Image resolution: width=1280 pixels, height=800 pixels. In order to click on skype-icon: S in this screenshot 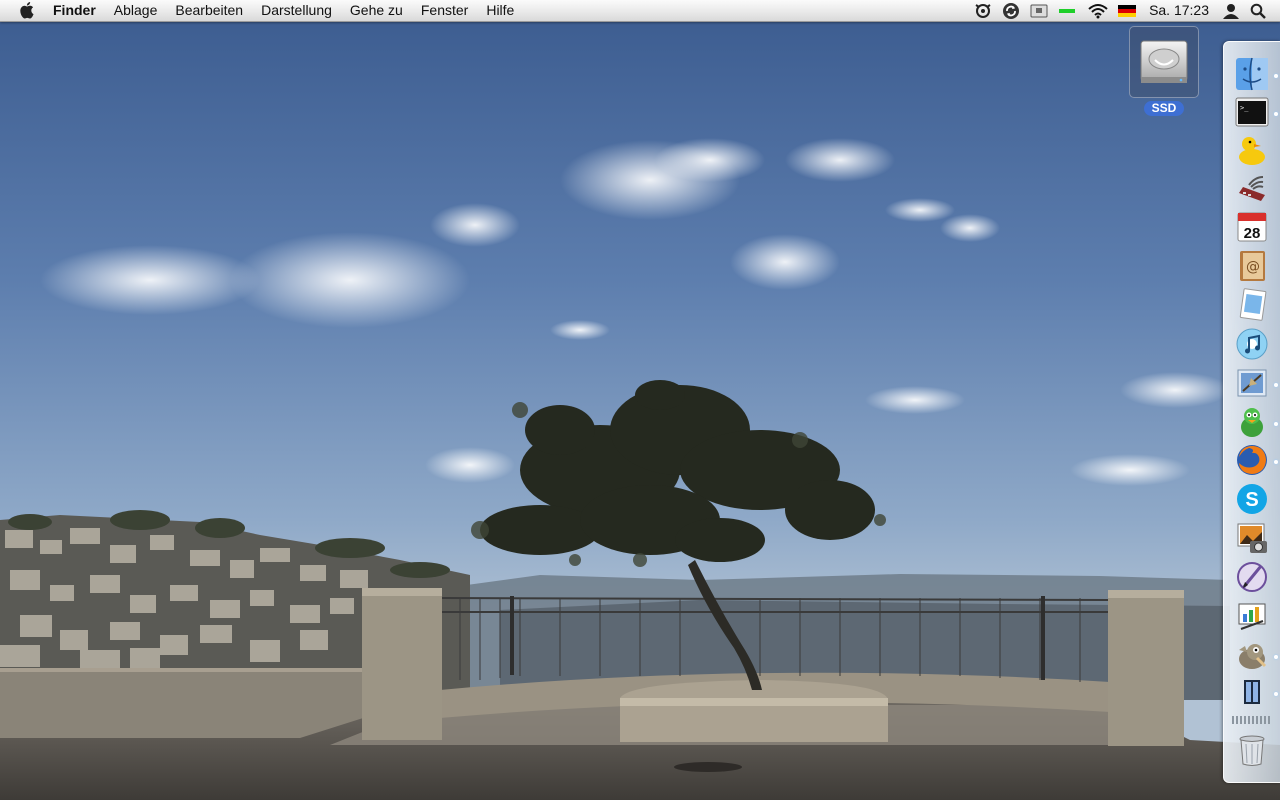, I will do `click(1252, 499)`.